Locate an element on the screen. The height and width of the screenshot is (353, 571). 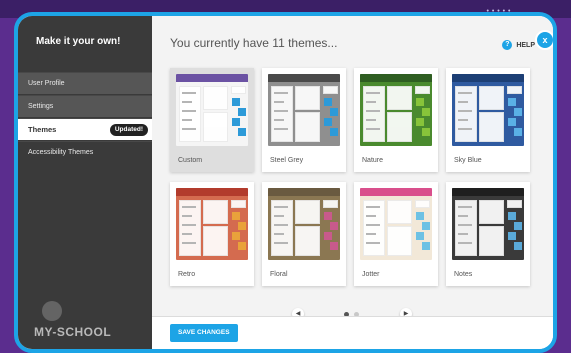
help-label: HELP is located at coordinates (525, 45).